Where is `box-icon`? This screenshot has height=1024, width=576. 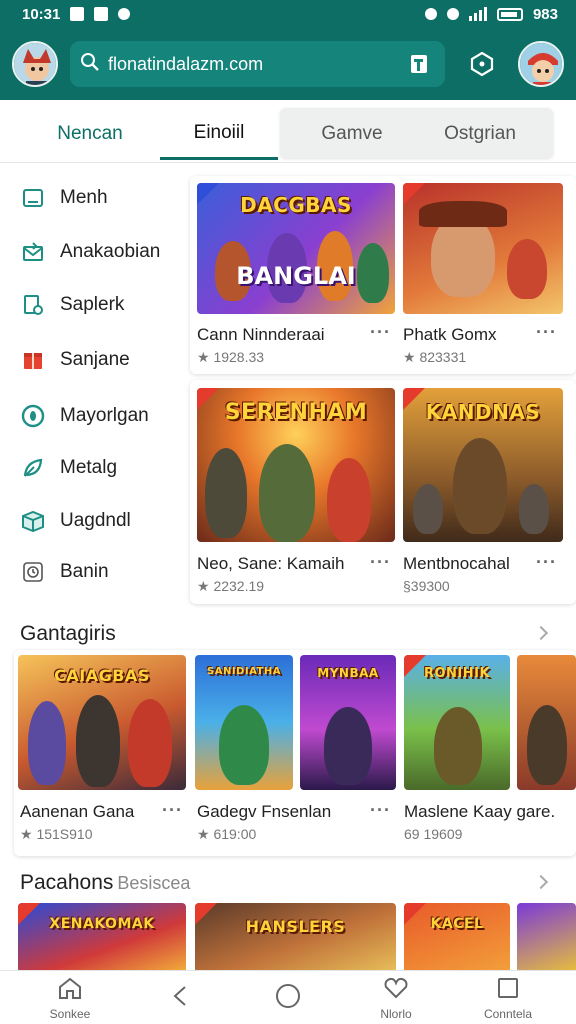
box-icon is located at coordinates (33, 521).